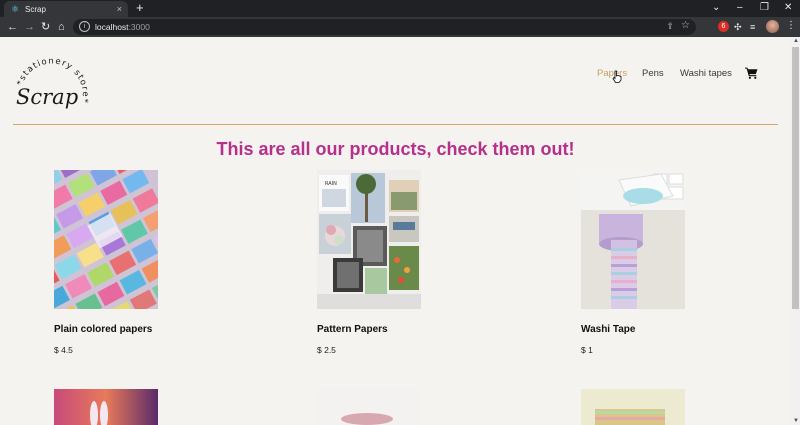 The image size is (800, 425). What do you see at coordinates (796, 421) in the screenshot?
I see `scroll-down-icon: ▼` at bounding box center [796, 421].